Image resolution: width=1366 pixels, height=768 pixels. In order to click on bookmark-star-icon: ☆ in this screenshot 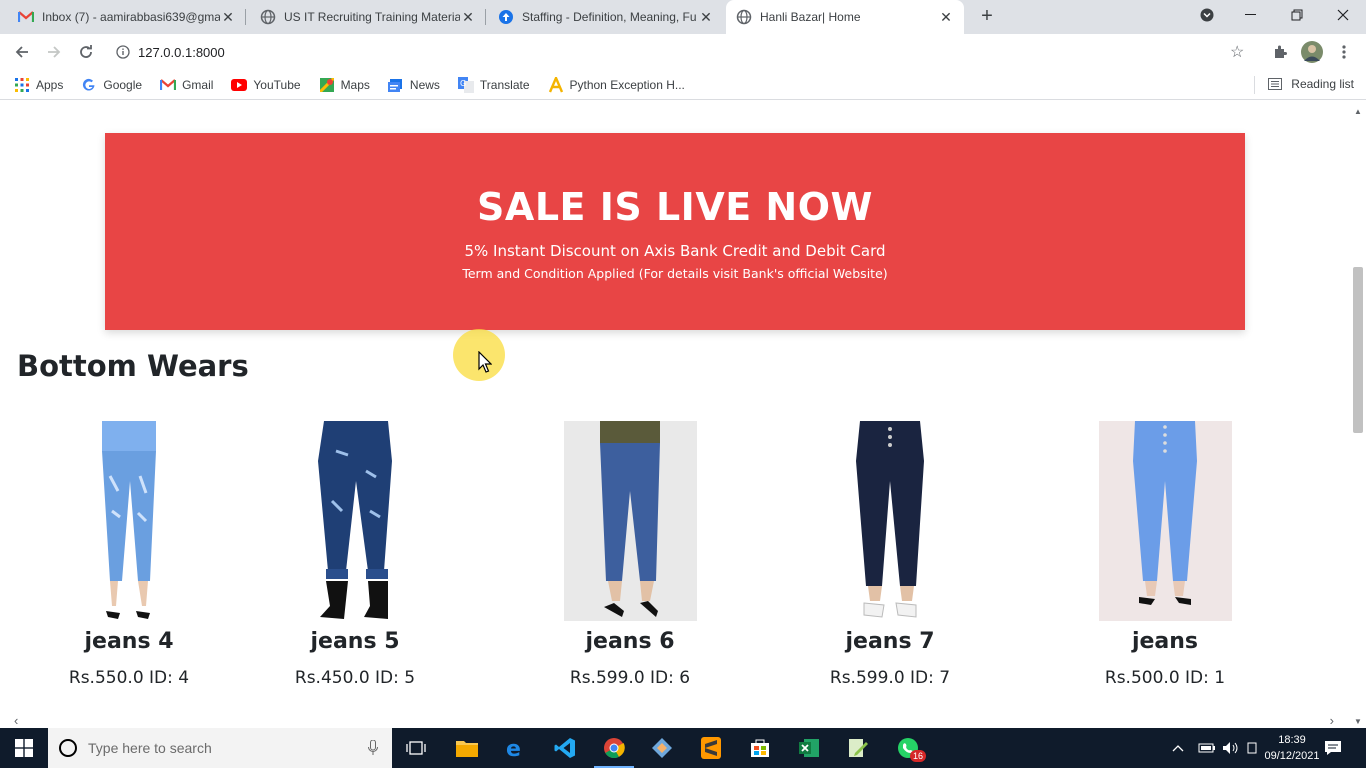, I will do `click(1237, 52)`.